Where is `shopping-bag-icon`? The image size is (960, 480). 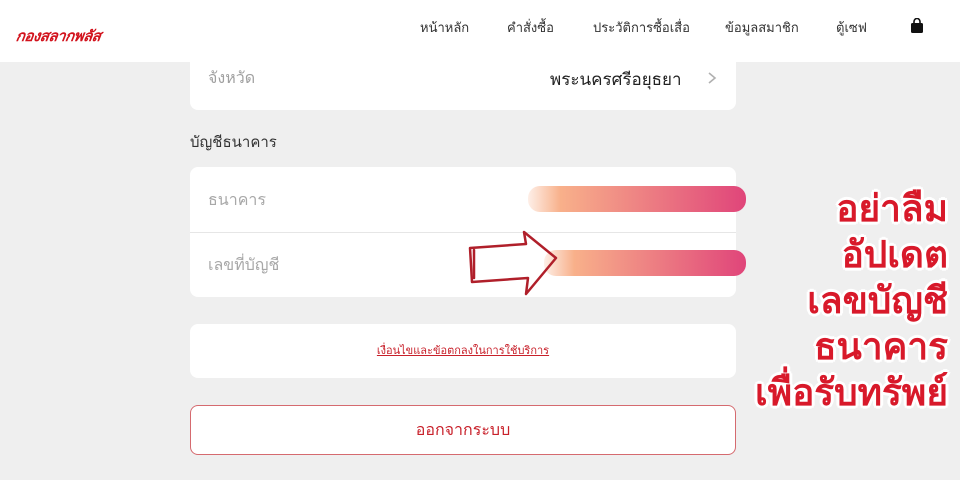 shopping-bag-icon is located at coordinates (917, 26).